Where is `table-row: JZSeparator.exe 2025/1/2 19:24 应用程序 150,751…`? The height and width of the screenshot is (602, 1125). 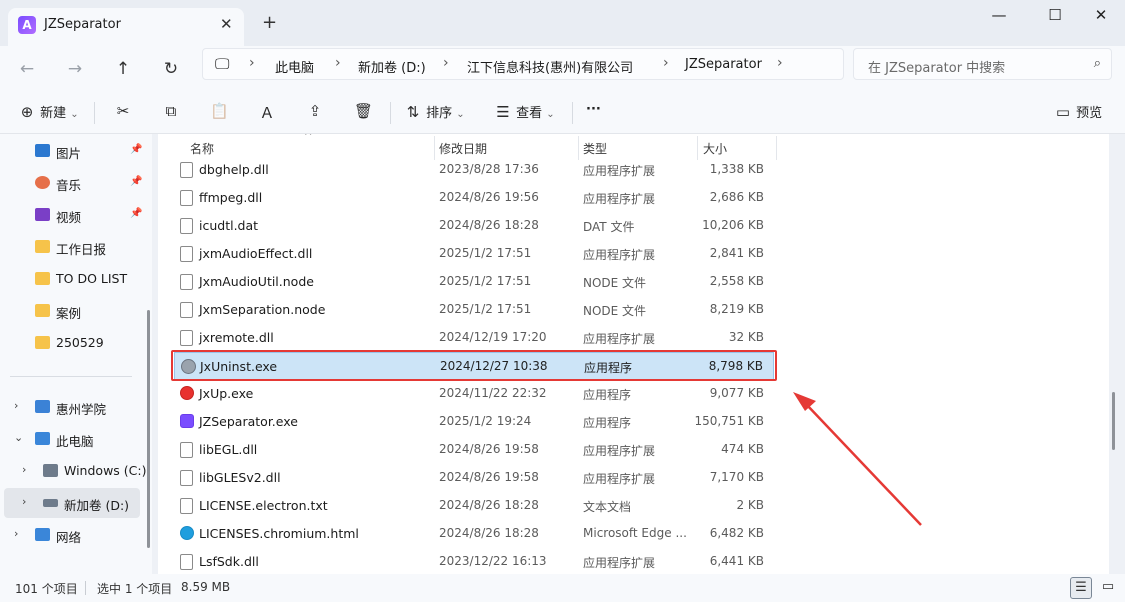 table-row: JZSeparator.exe 2025/1/2 19:24 应用程序 150,751… is located at coordinates (474, 422).